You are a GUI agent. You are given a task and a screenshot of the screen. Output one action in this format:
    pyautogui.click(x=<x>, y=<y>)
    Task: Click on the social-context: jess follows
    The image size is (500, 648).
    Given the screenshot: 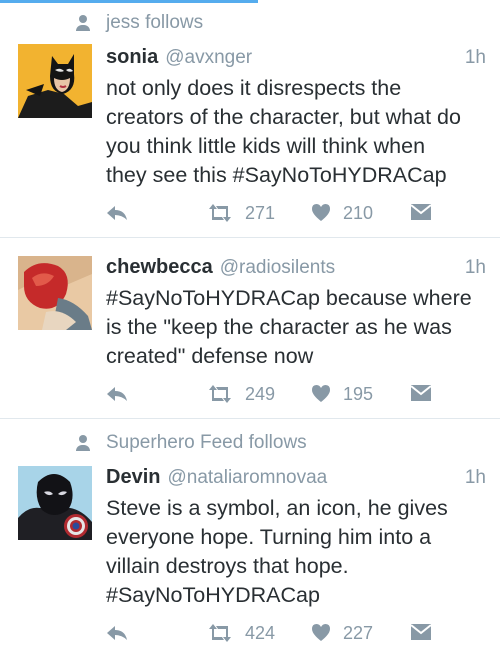 What is the action you would take?
    pyautogui.click(x=138, y=23)
    